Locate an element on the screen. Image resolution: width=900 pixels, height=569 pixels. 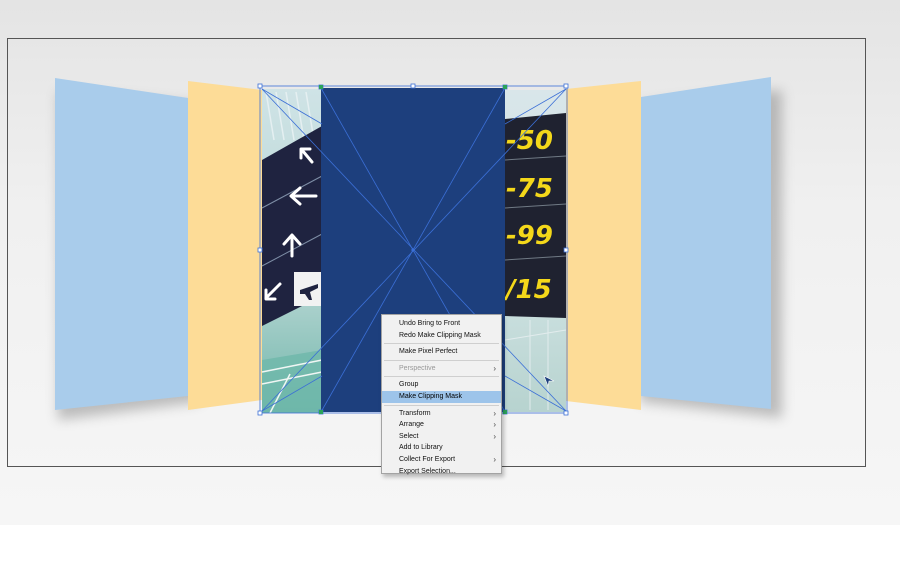
sign-number-3: -99 is located at coordinates (529, 236).